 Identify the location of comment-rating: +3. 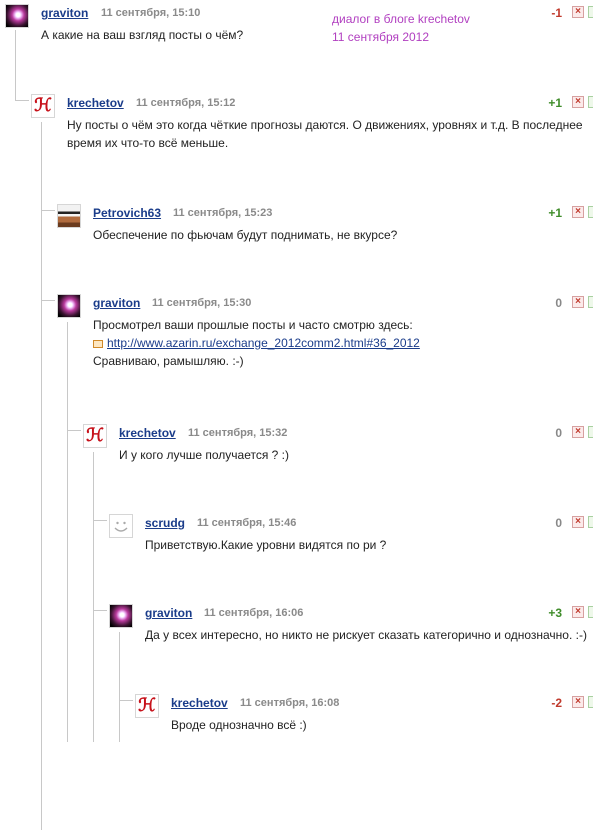
(555, 613).